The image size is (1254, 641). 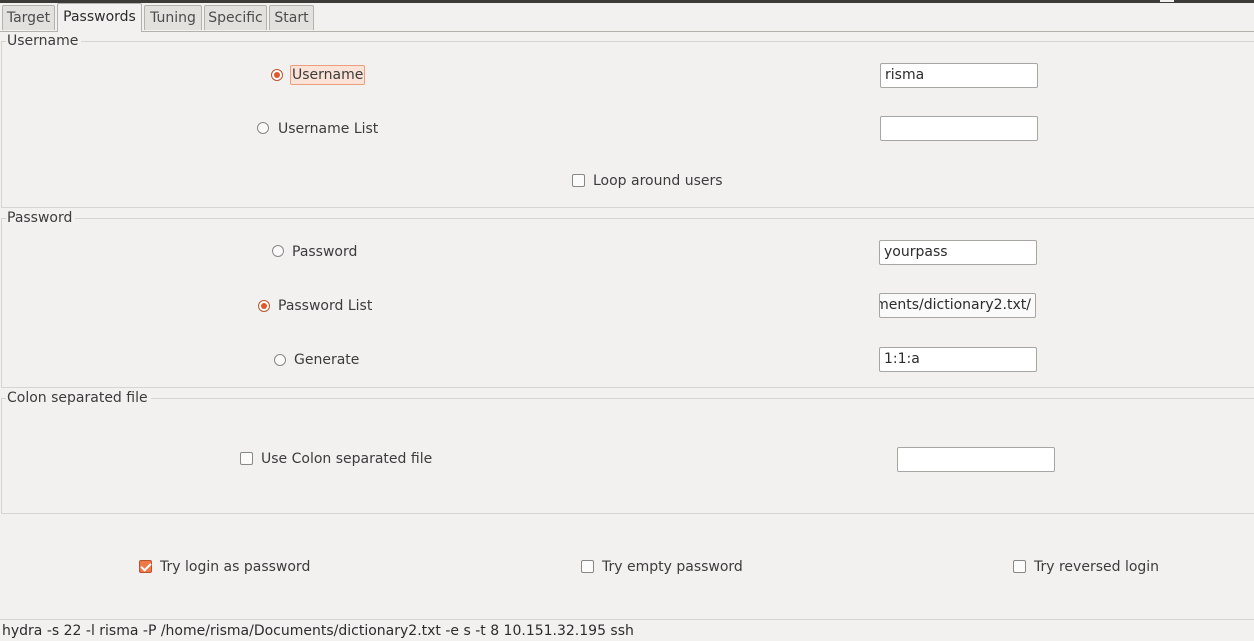 I want to click on try-login-label: Try login as password, so click(x=235, y=567).